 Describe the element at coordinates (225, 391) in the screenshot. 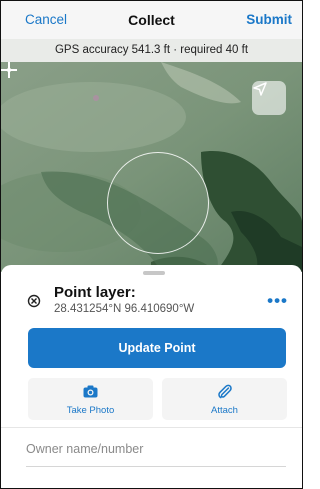

I see `paperclip-icon` at that location.